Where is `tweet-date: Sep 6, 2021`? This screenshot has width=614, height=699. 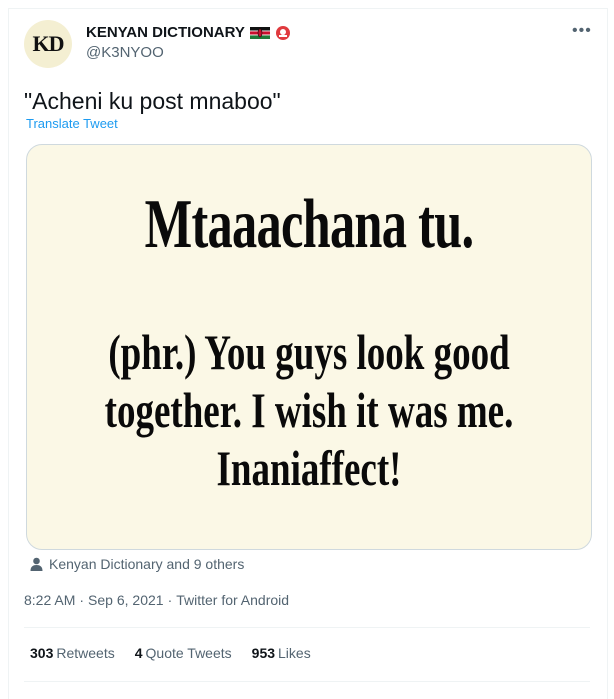 tweet-date: Sep 6, 2021 is located at coordinates (126, 600).